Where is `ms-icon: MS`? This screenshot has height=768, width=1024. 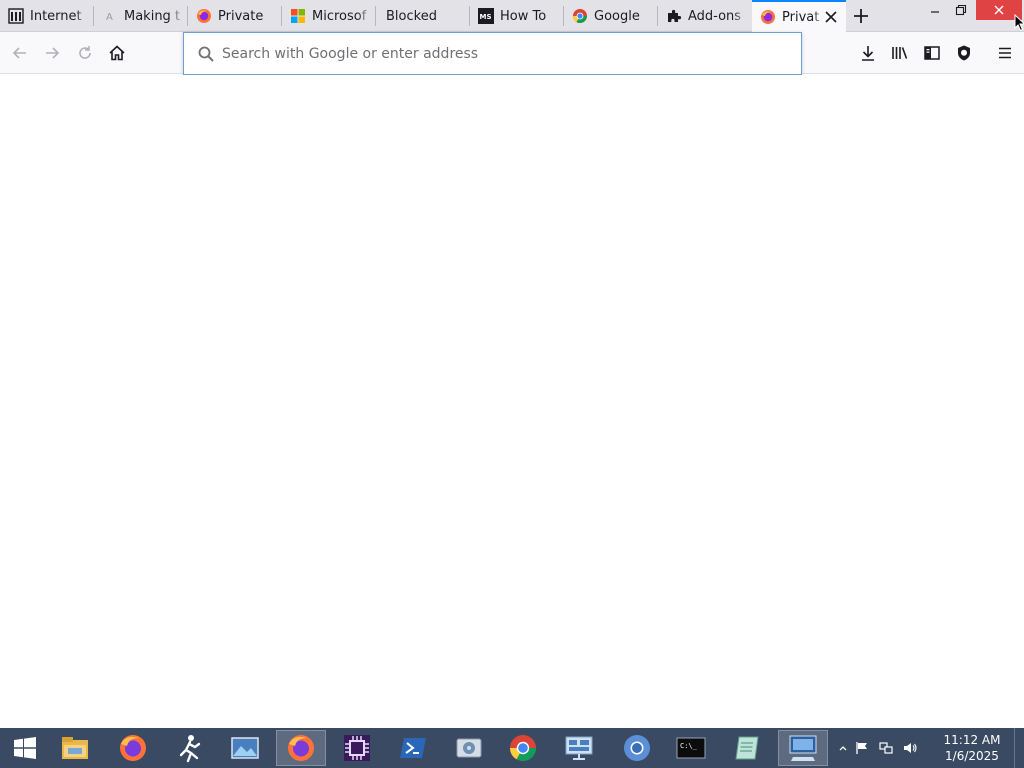
ms-icon: MS is located at coordinates (486, 16).